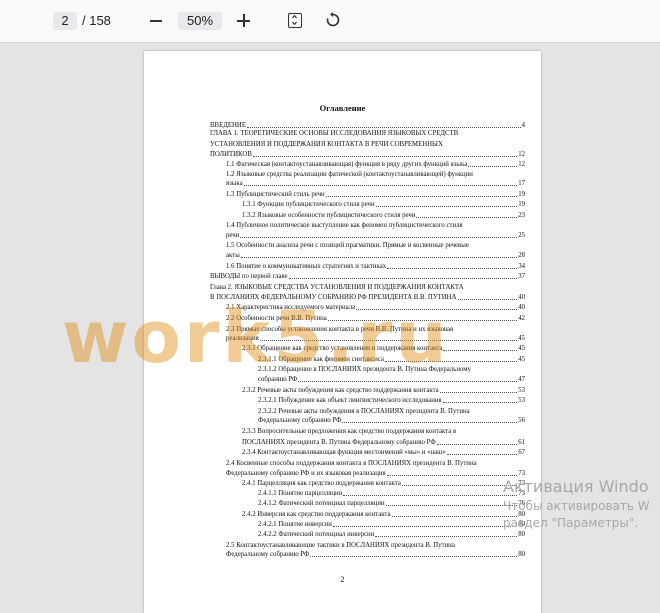 Image resolution: width=660 pixels, height=613 pixels. Describe the element at coordinates (295, 20) in the screenshot. I see `fit-page-icon` at that location.